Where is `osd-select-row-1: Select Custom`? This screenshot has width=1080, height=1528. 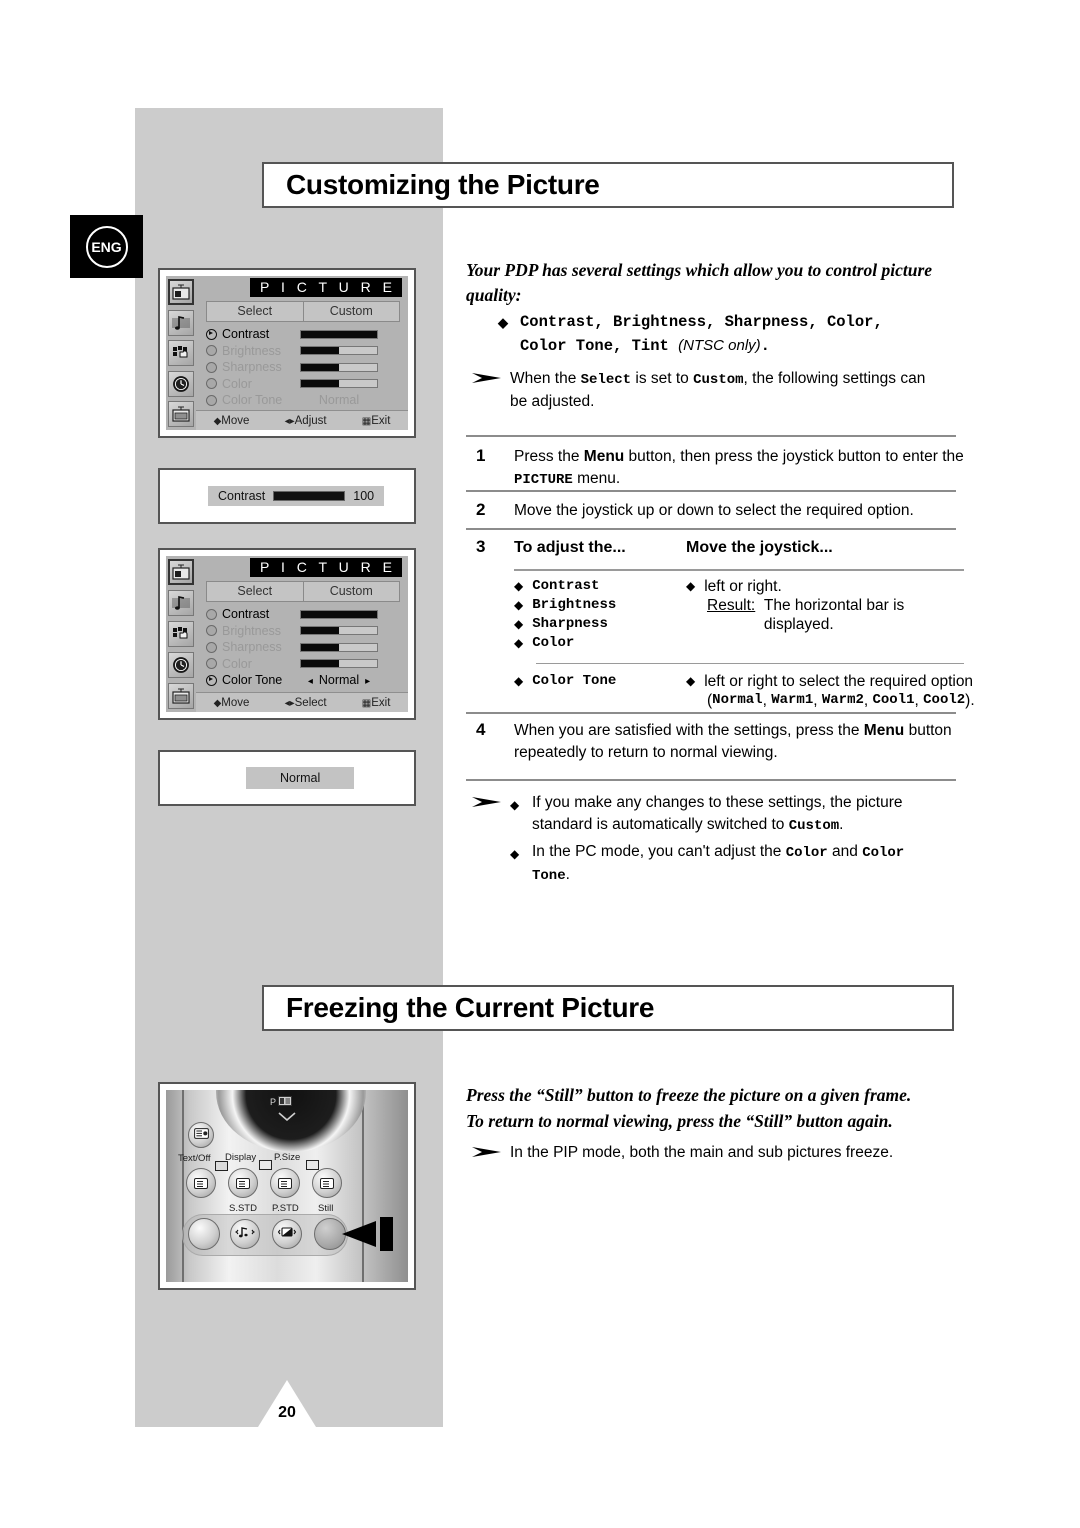
osd-select-row-1: Select Custom is located at coordinates (303, 311).